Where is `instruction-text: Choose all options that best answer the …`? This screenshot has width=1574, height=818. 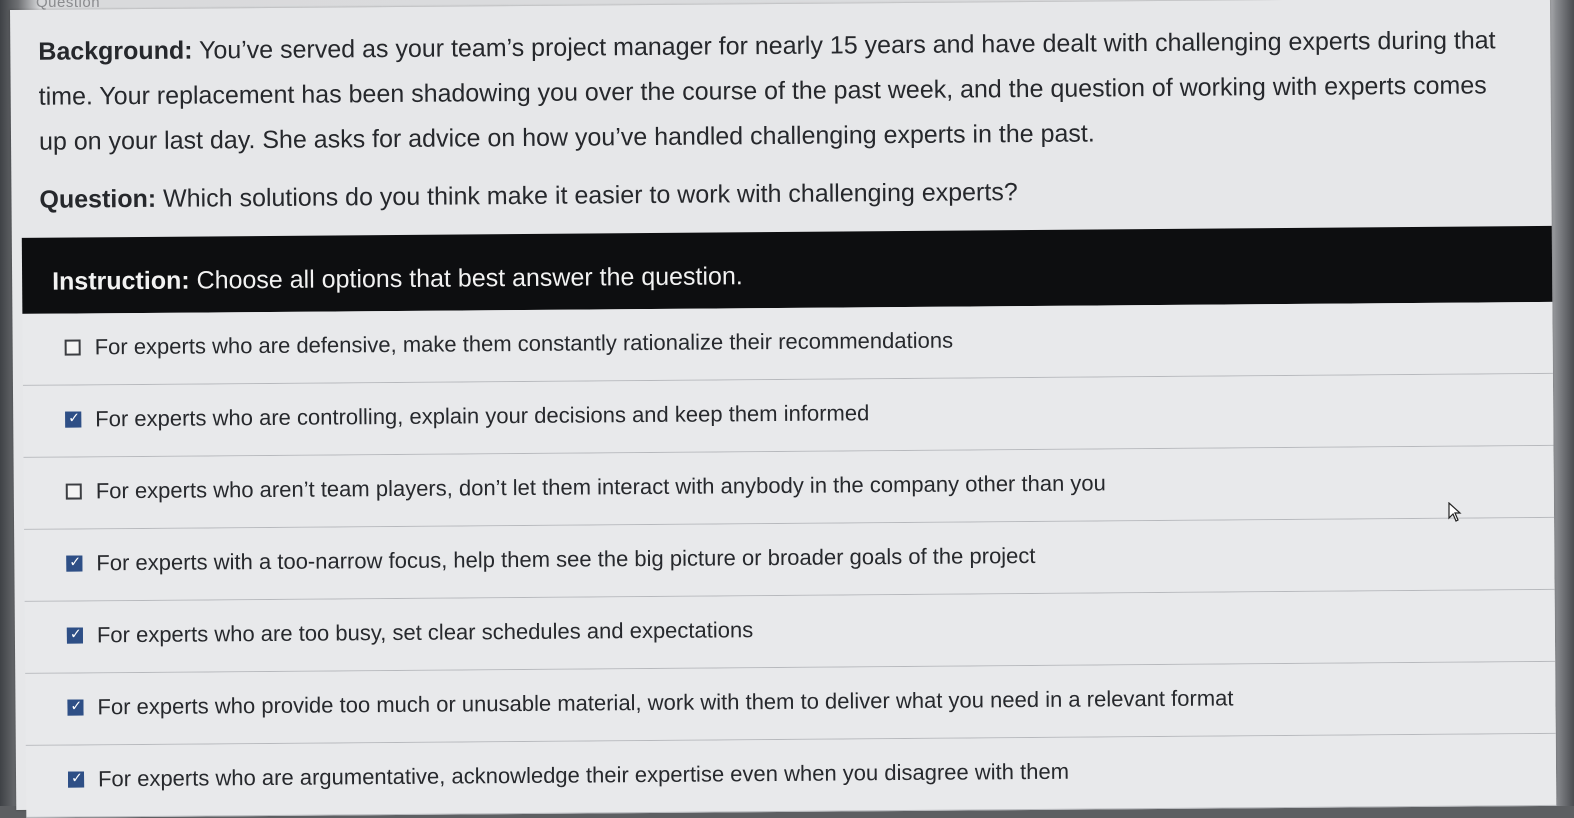
instruction-text: Choose all options that best answer the … is located at coordinates (466, 278).